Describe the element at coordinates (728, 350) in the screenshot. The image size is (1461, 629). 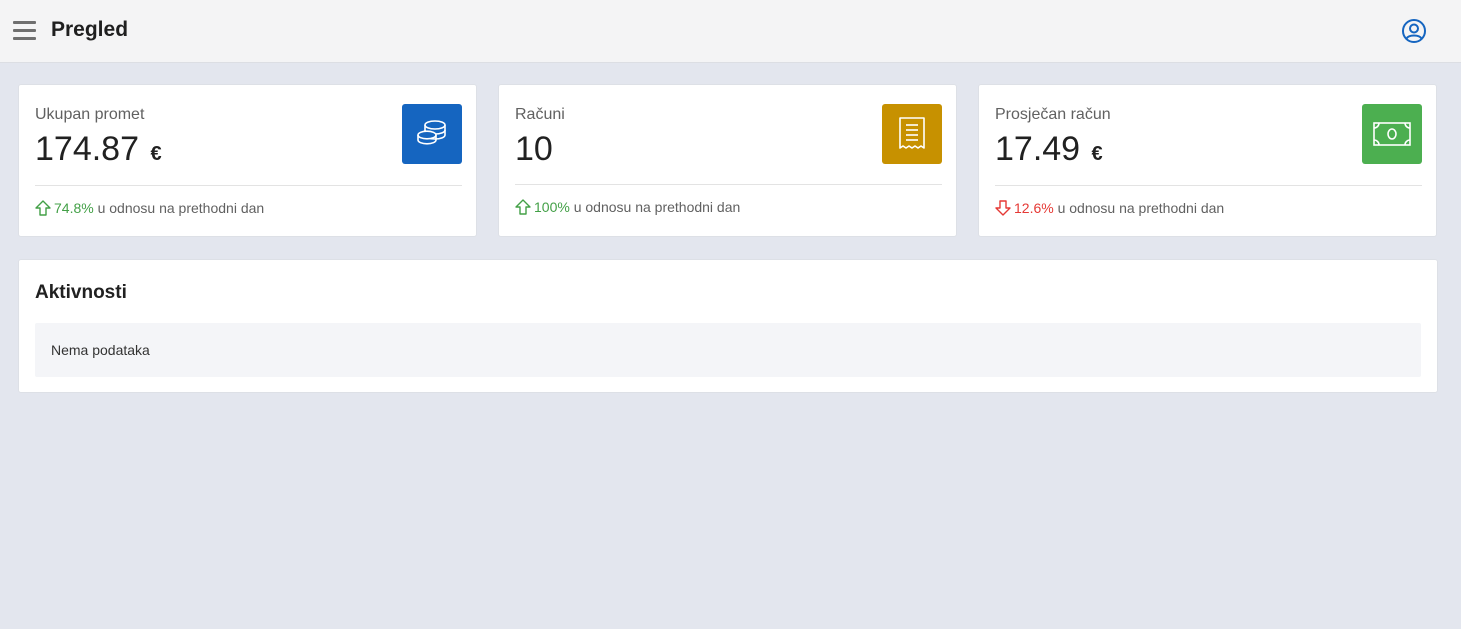
I see `empty-state: Nema podataka` at that location.